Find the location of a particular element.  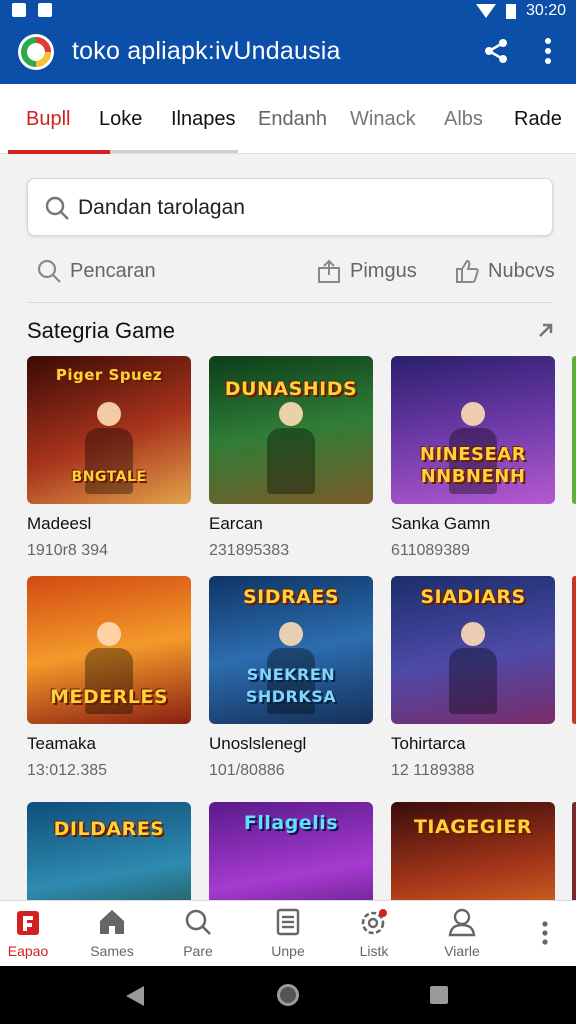

nav-item-updates: Unpe is located at coordinates (288, 933).